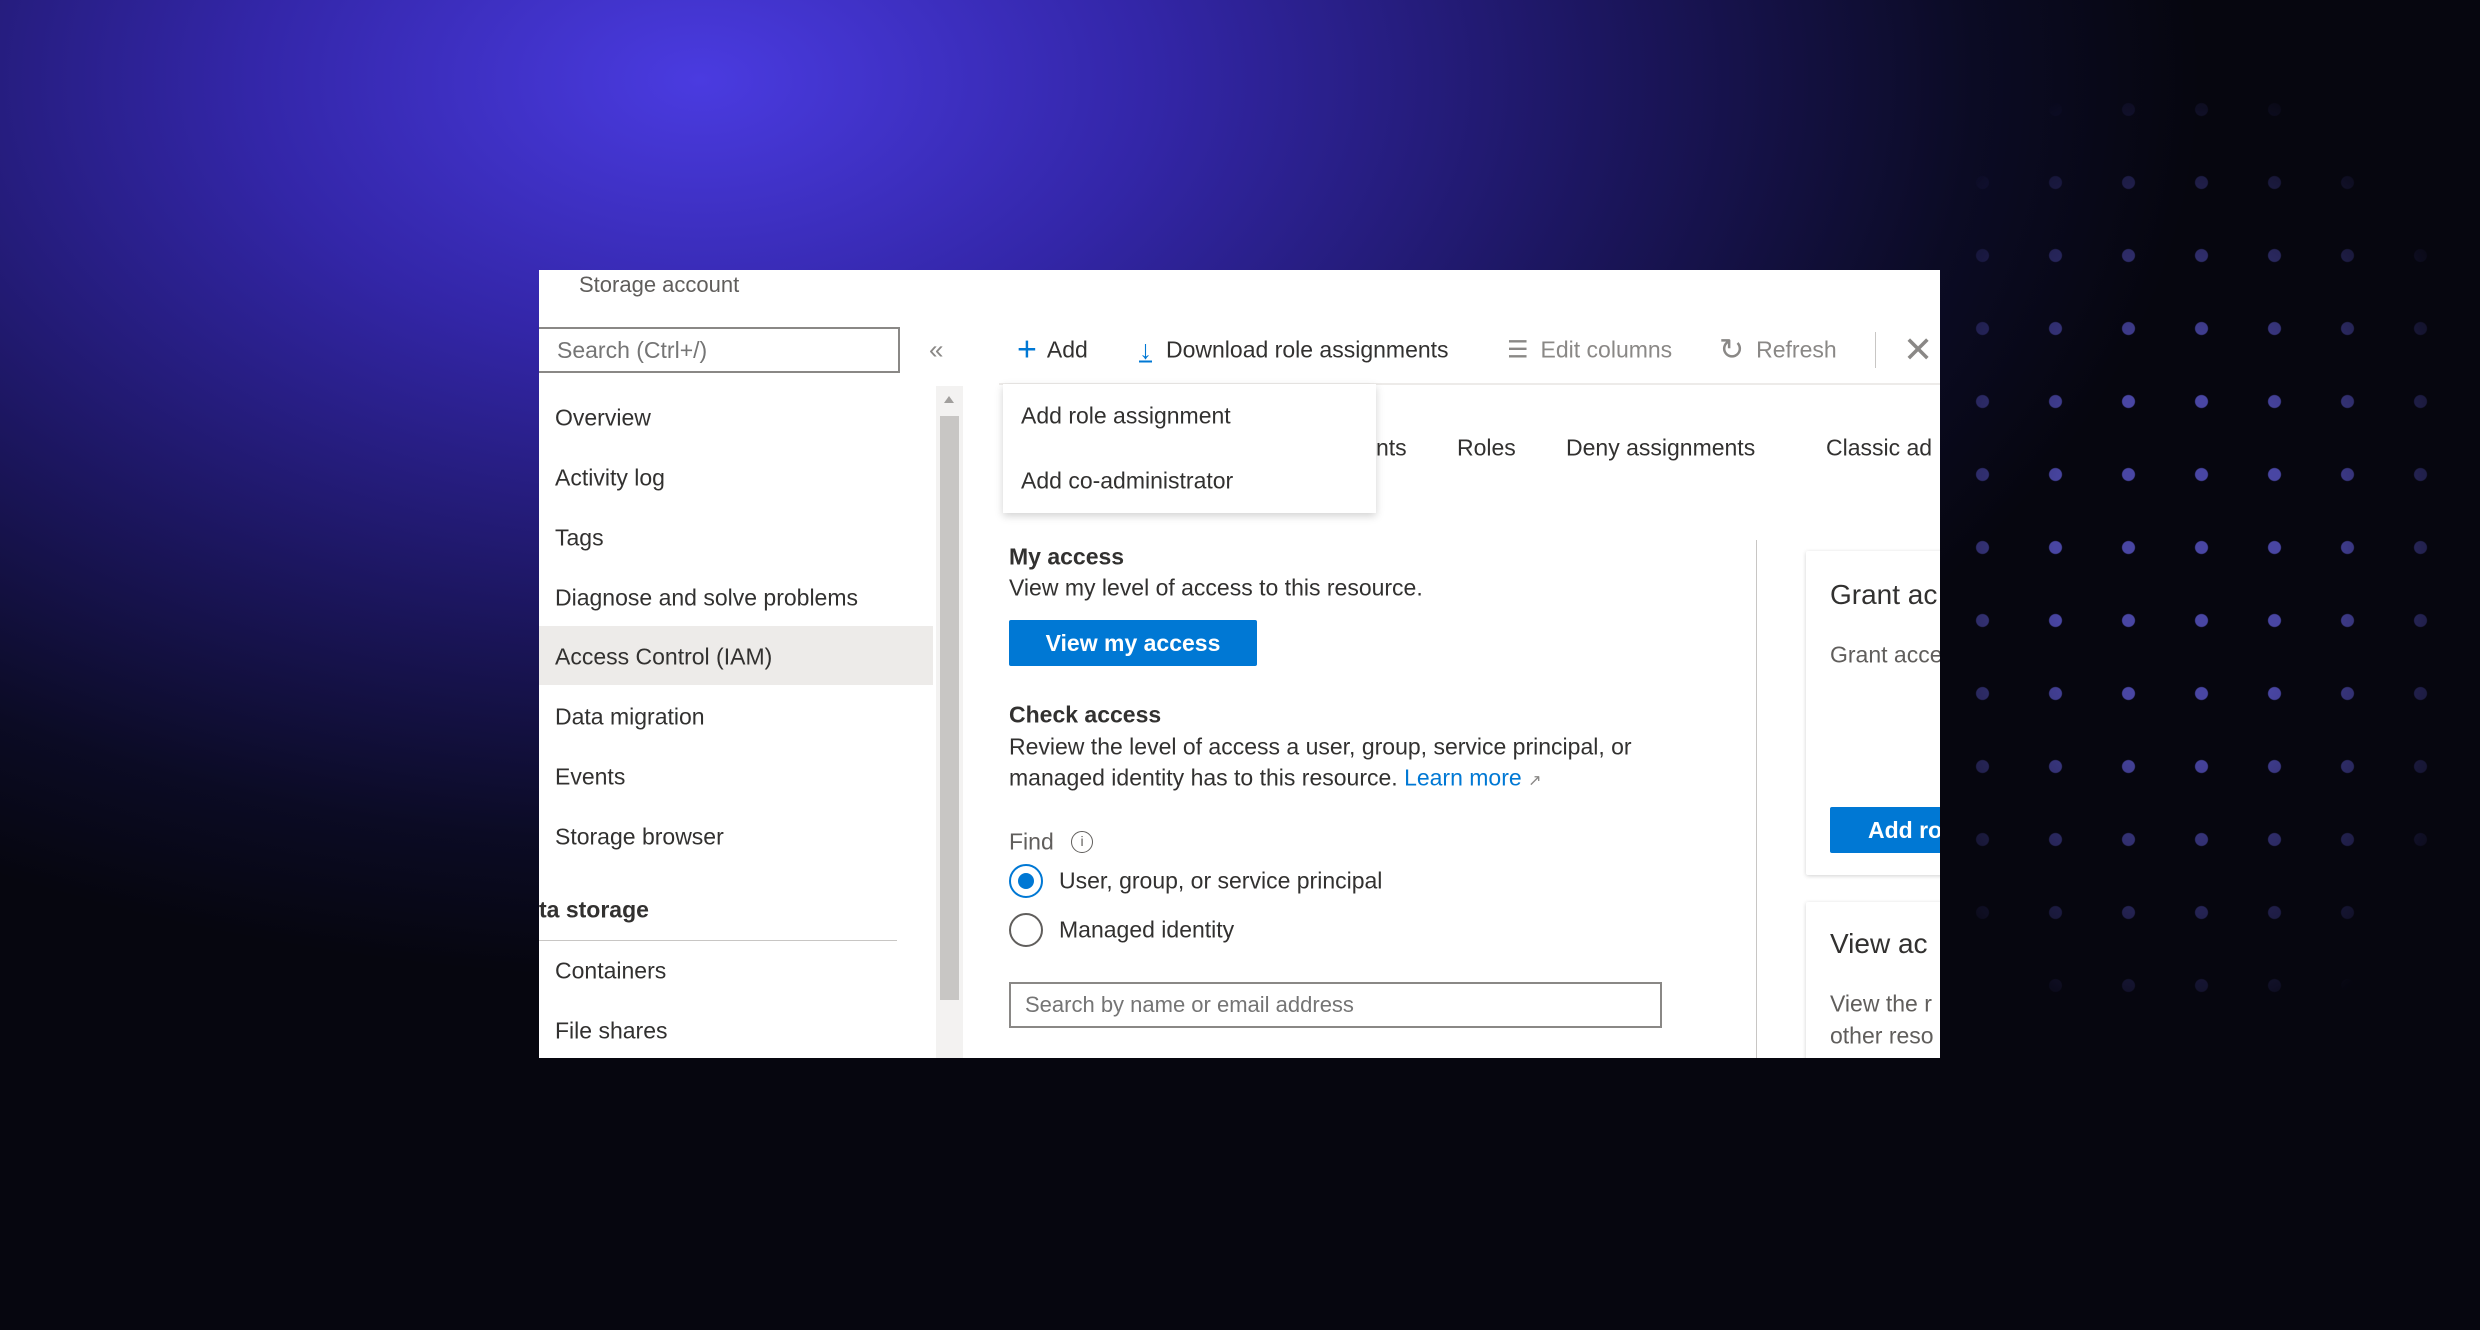  What do you see at coordinates (718, 940) in the screenshot?
I see `section-divider` at bounding box center [718, 940].